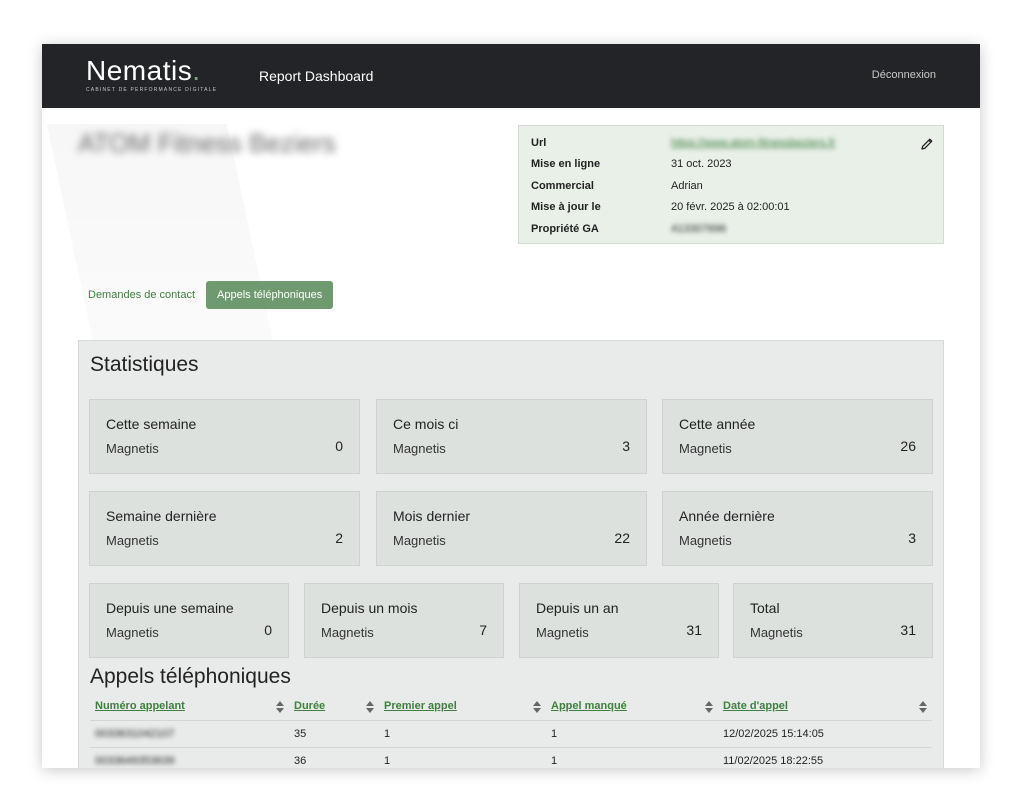 The image size is (1024, 810). I want to click on column-label: Premier appel, so click(420, 705).